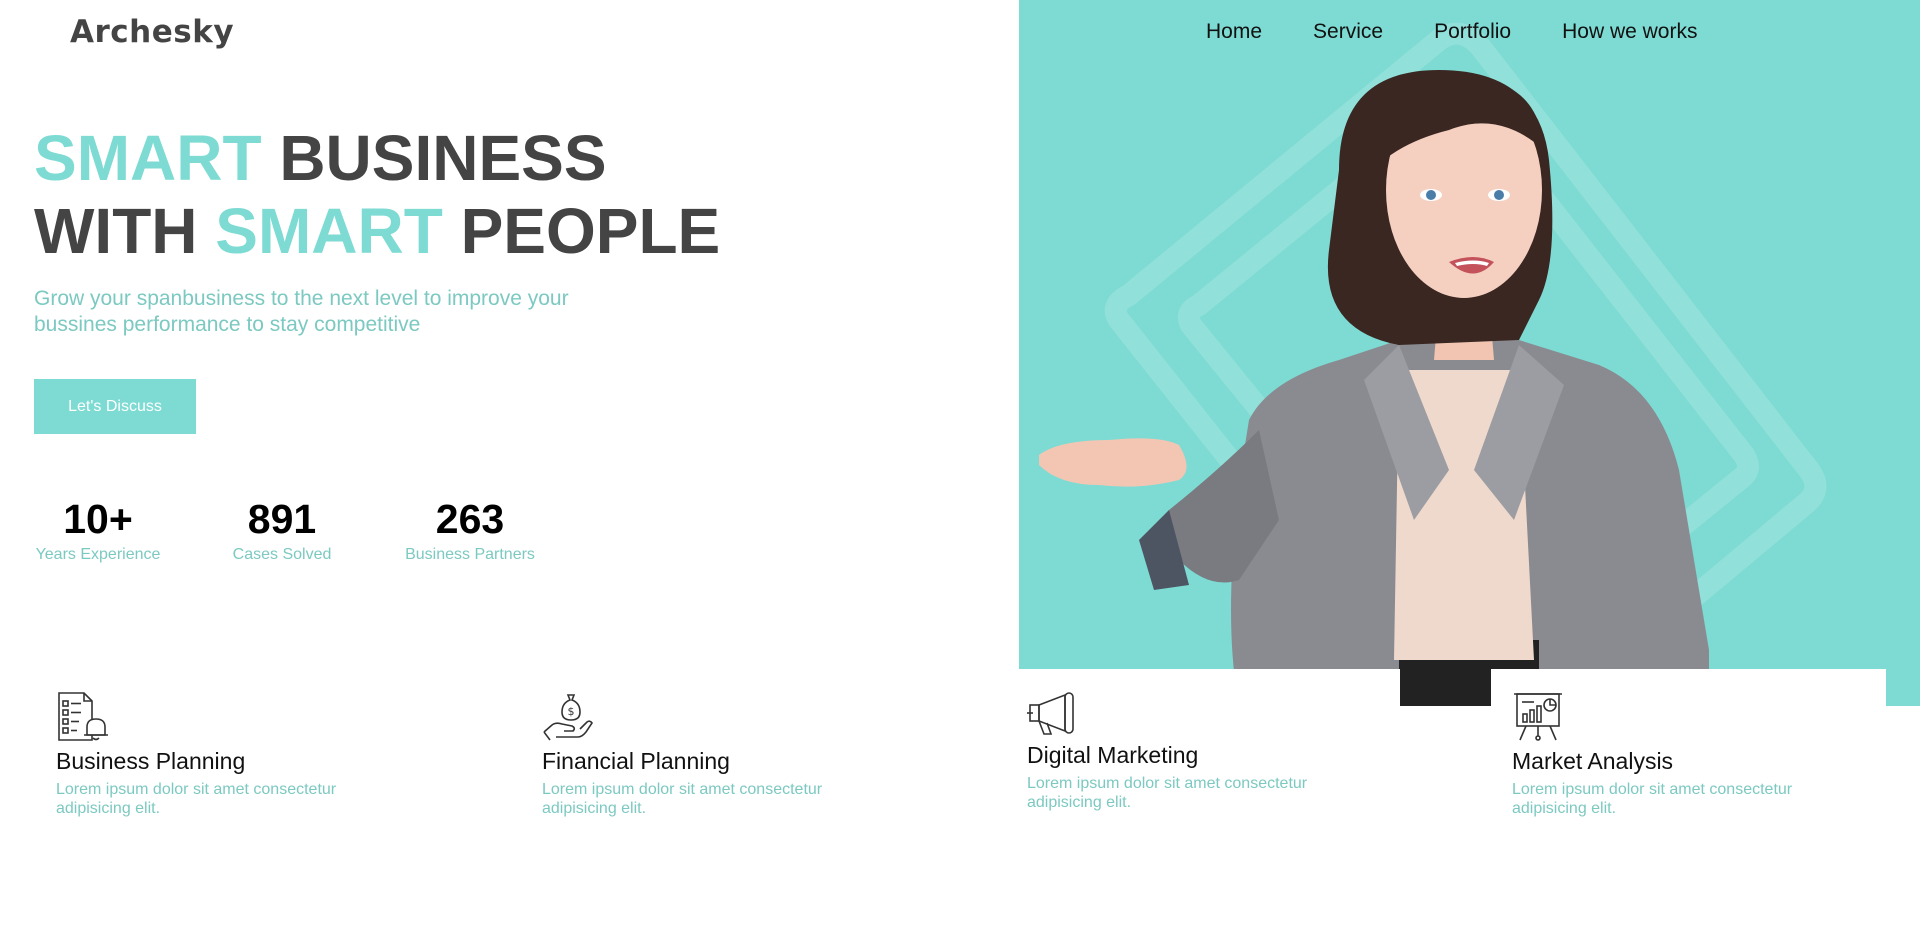  I want to click on nav-home: Home, so click(1234, 32).